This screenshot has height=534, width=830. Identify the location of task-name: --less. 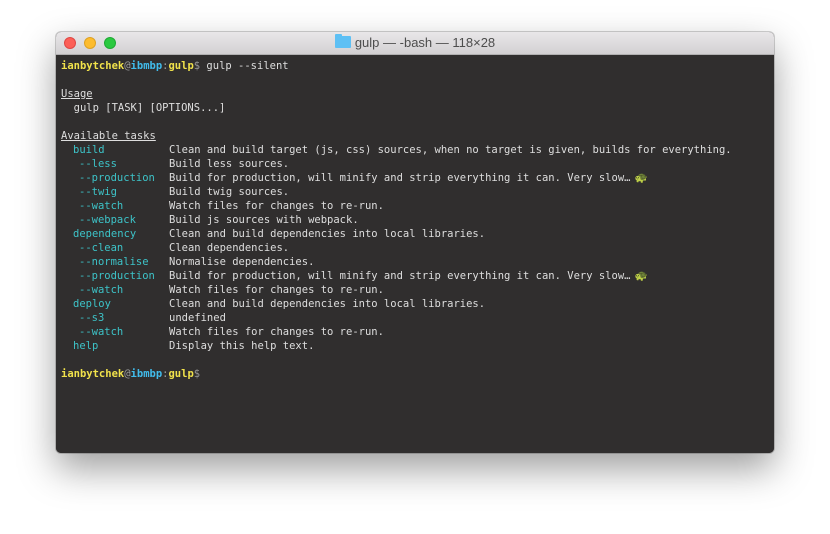
(98, 164).